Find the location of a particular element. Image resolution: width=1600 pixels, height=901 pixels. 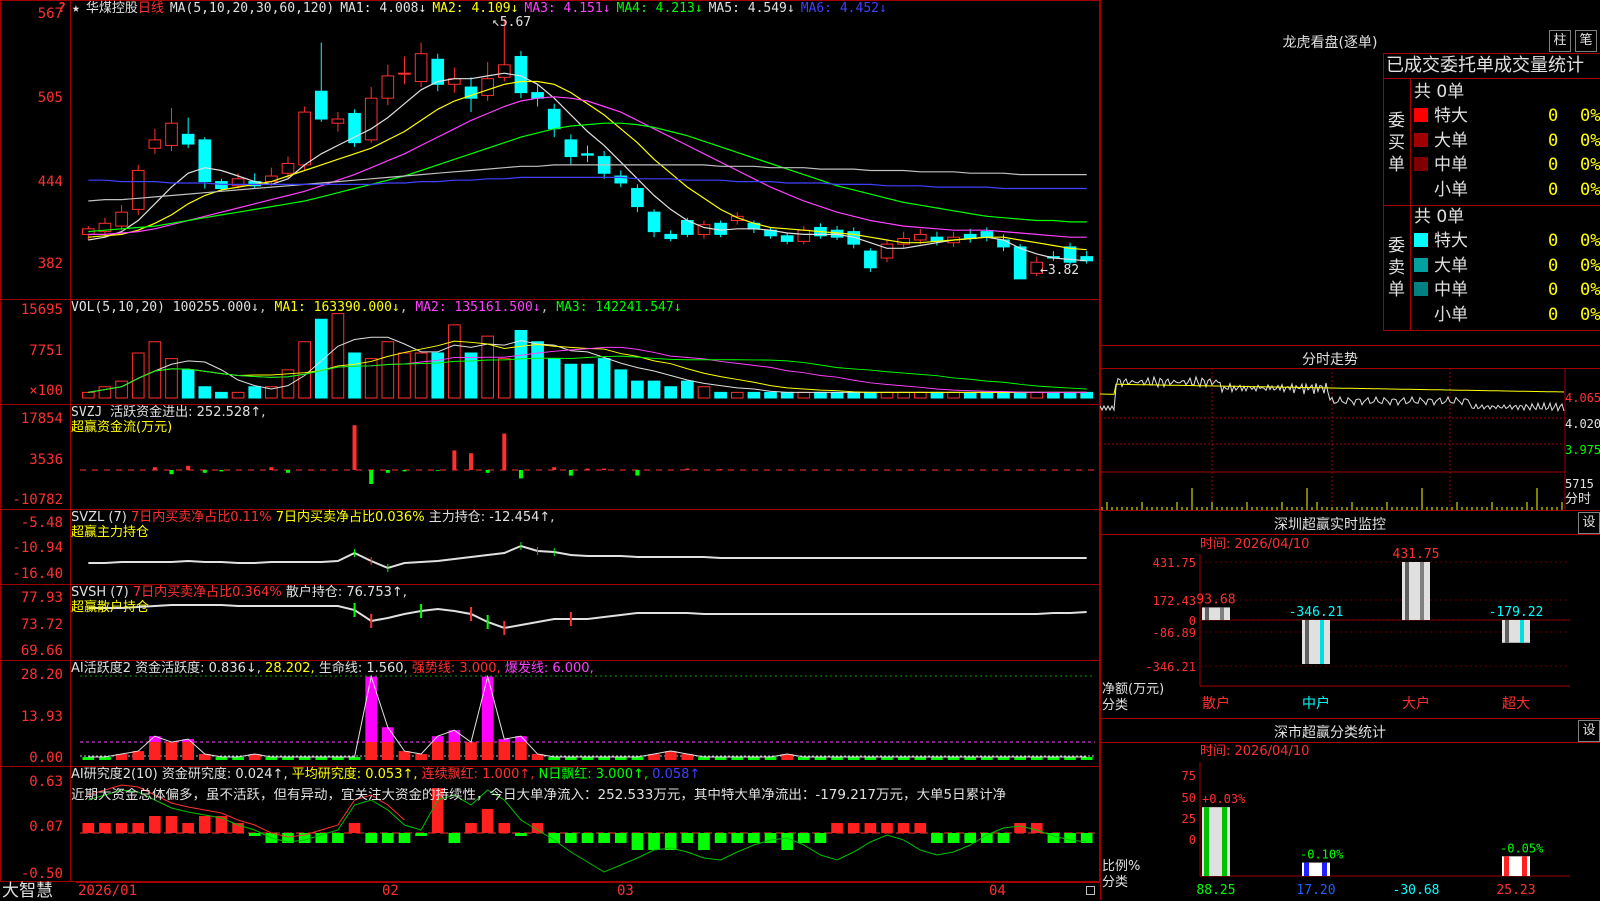

sz-bar-shade is located at coordinates (1507, 631).